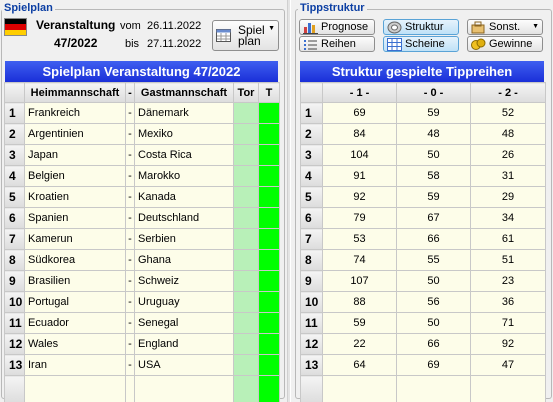 This screenshot has height=402, width=553. What do you see at coordinates (75, 365) in the screenshot?
I see `home-team-cell: Iran` at bounding box center [75, 365].